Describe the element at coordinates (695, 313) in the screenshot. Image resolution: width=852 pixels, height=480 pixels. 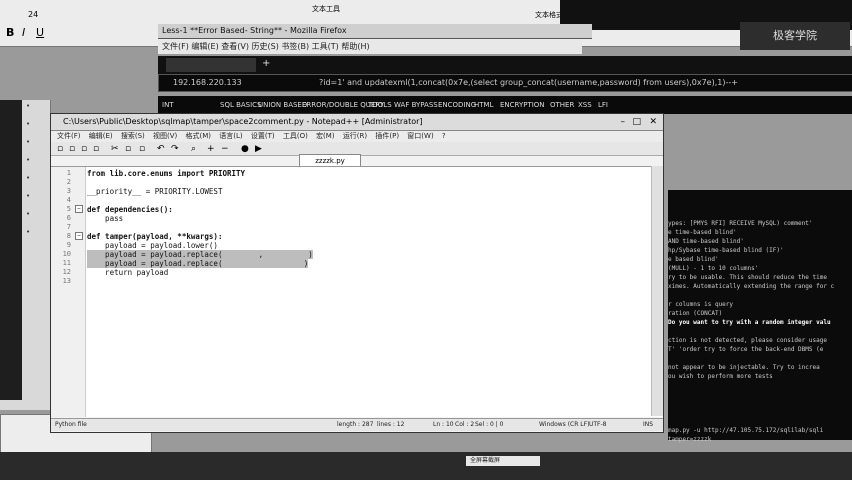
I see `terminal-line: ration (CONCAT)` at that location.